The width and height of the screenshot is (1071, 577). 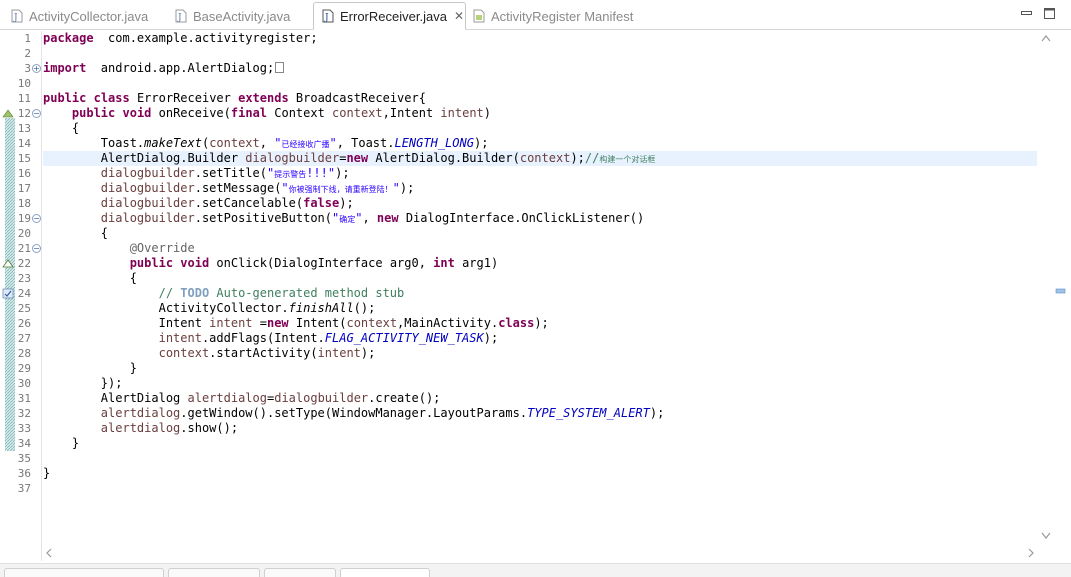 What do you see at coordinates (181, 16) in the screenshot?
I see `java-file-icon: J` at bounding box center [181, 16].